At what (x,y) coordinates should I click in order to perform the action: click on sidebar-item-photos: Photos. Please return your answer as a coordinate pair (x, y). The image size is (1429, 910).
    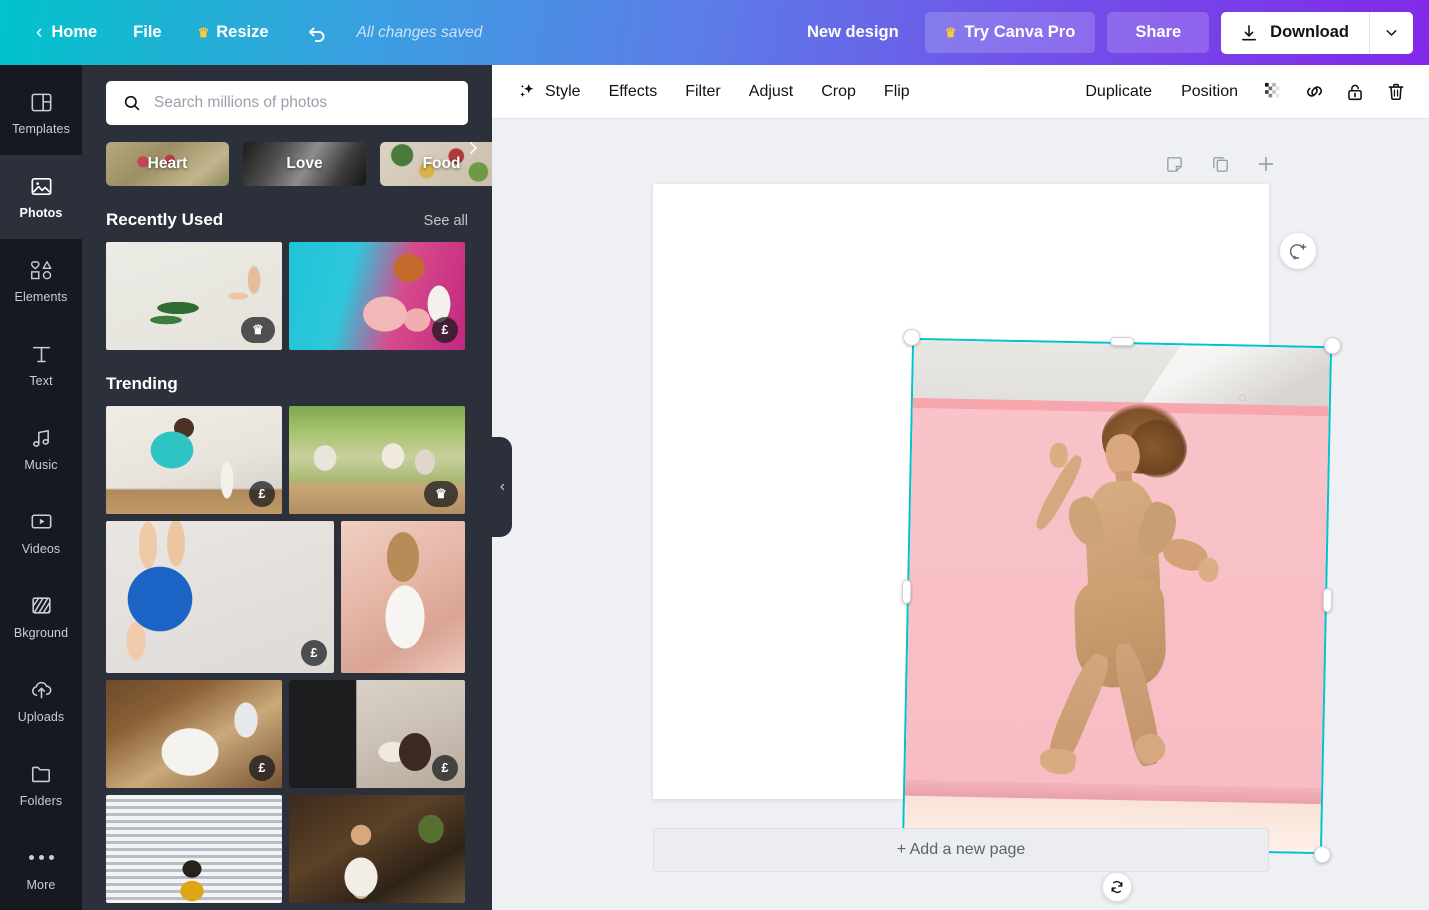
    Looking at the image, I should click on (41, 196).